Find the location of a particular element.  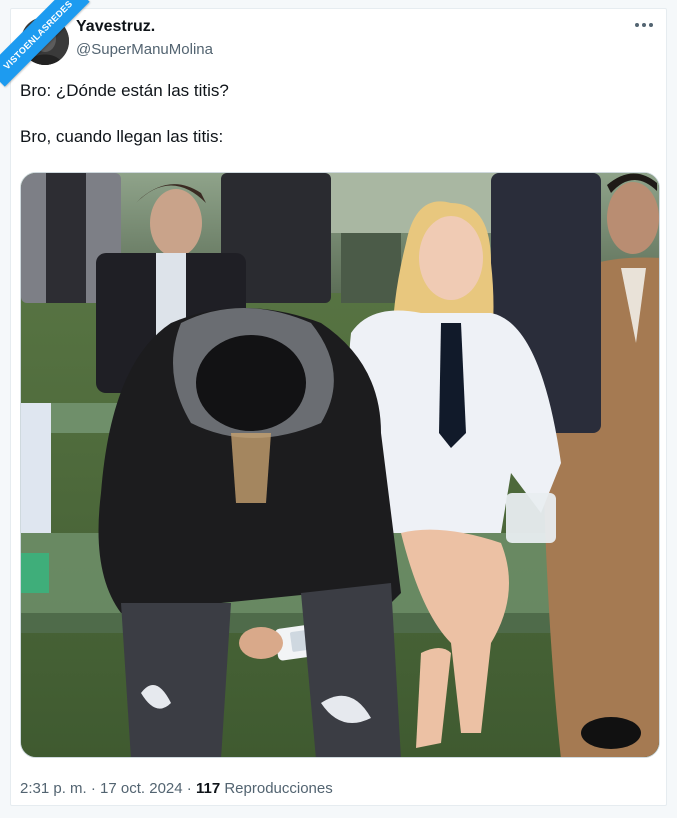

views-count: 117 is located at coordinates (208, 788).